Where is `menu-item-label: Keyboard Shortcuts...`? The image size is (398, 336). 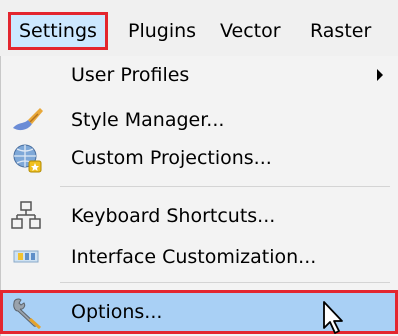
menu-item-label: Keyboard Shortcuts... is located at coordinates (173, 216).